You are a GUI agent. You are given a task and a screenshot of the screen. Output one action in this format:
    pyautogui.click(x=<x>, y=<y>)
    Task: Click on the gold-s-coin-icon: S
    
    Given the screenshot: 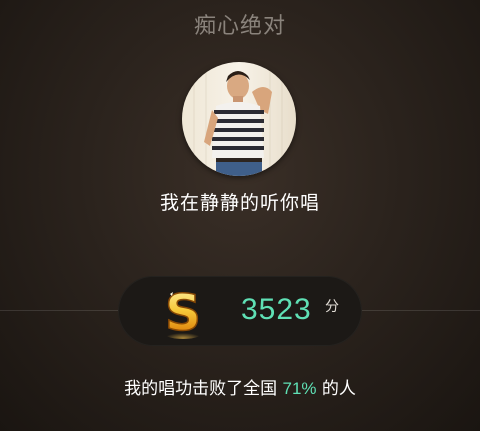 What is the action you would take?
    pyautogui.click(x=183, y=313)
    